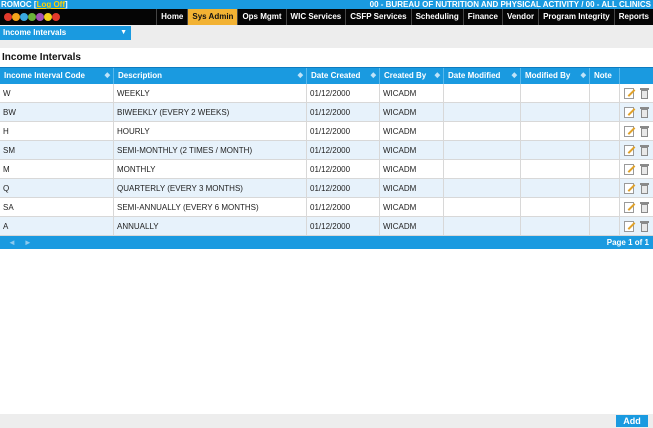 The image size is (653, 428). Describe the element at coordinates (140, 75) in the screenshot. I see `column-header-label: Description` at that location.